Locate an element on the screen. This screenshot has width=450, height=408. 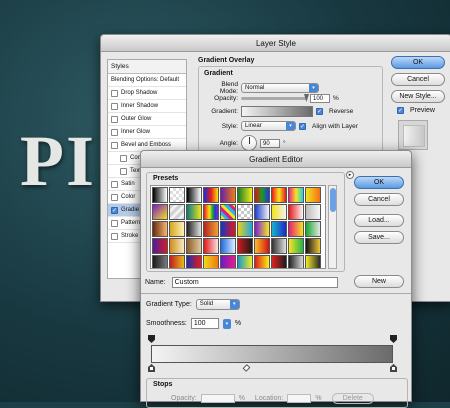
opacity-stop-right is located at coordinates (393, 339).